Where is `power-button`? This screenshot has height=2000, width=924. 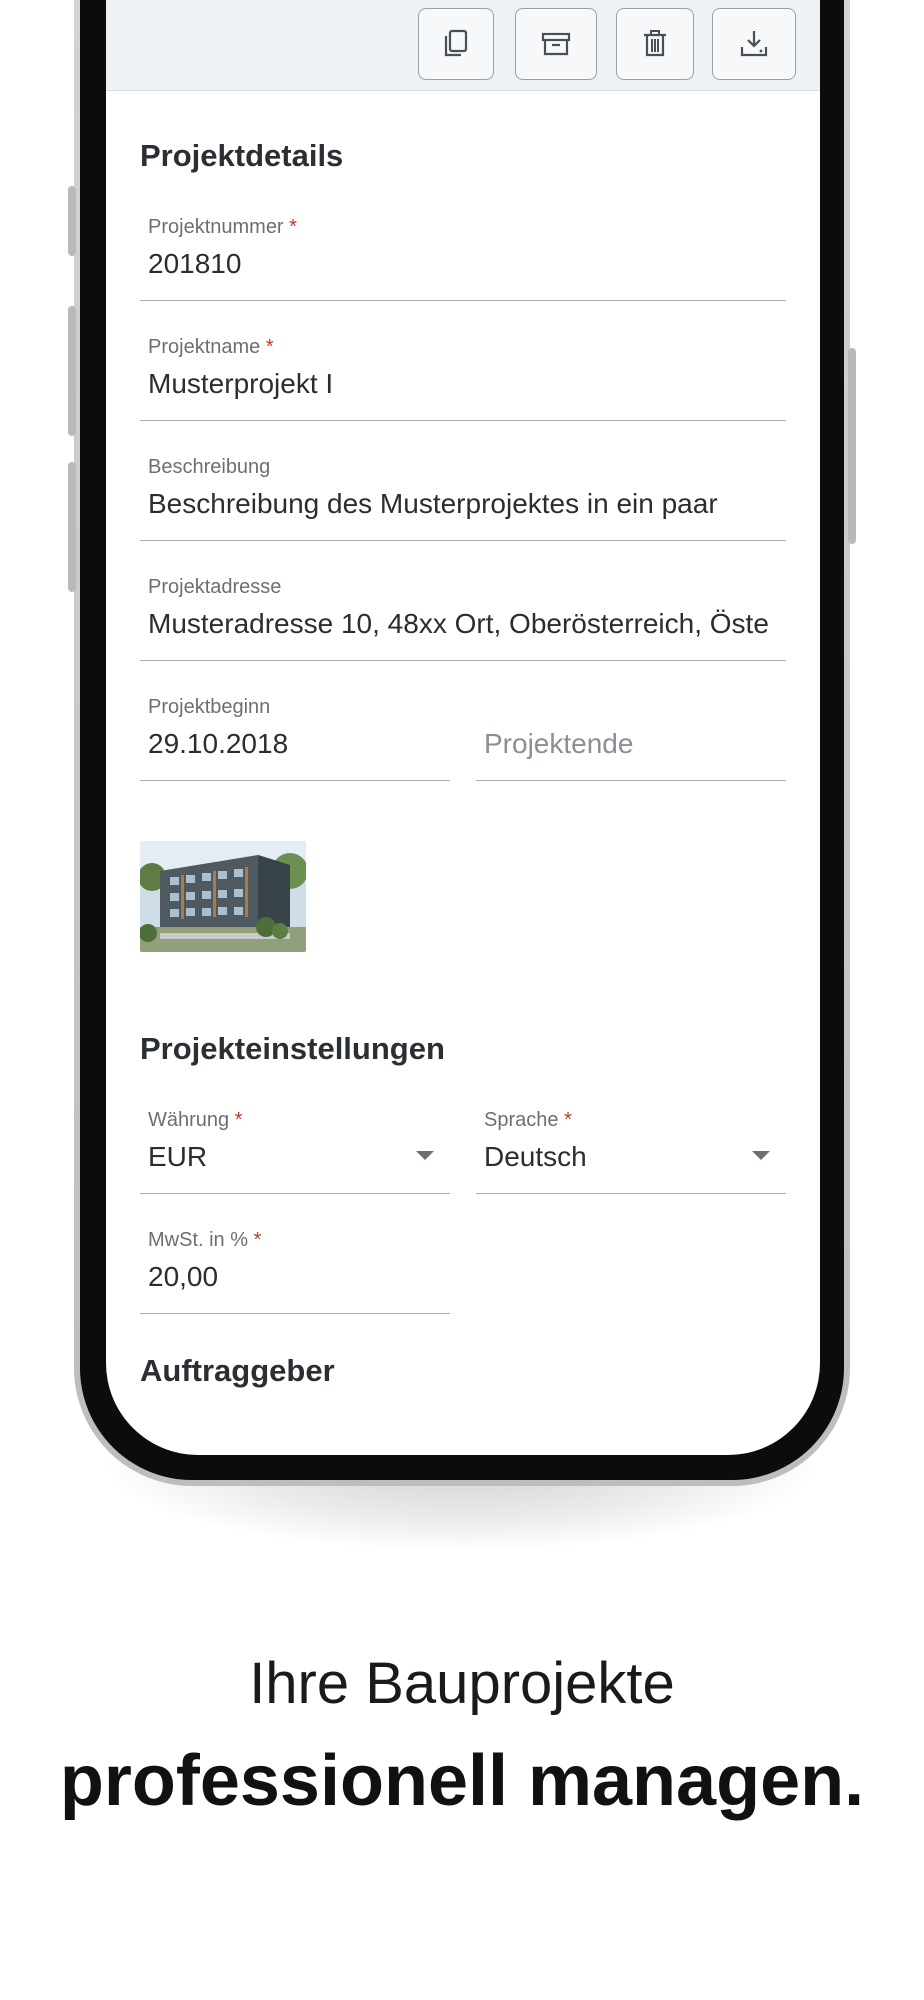 power-button is located at coordinates (852, 446).